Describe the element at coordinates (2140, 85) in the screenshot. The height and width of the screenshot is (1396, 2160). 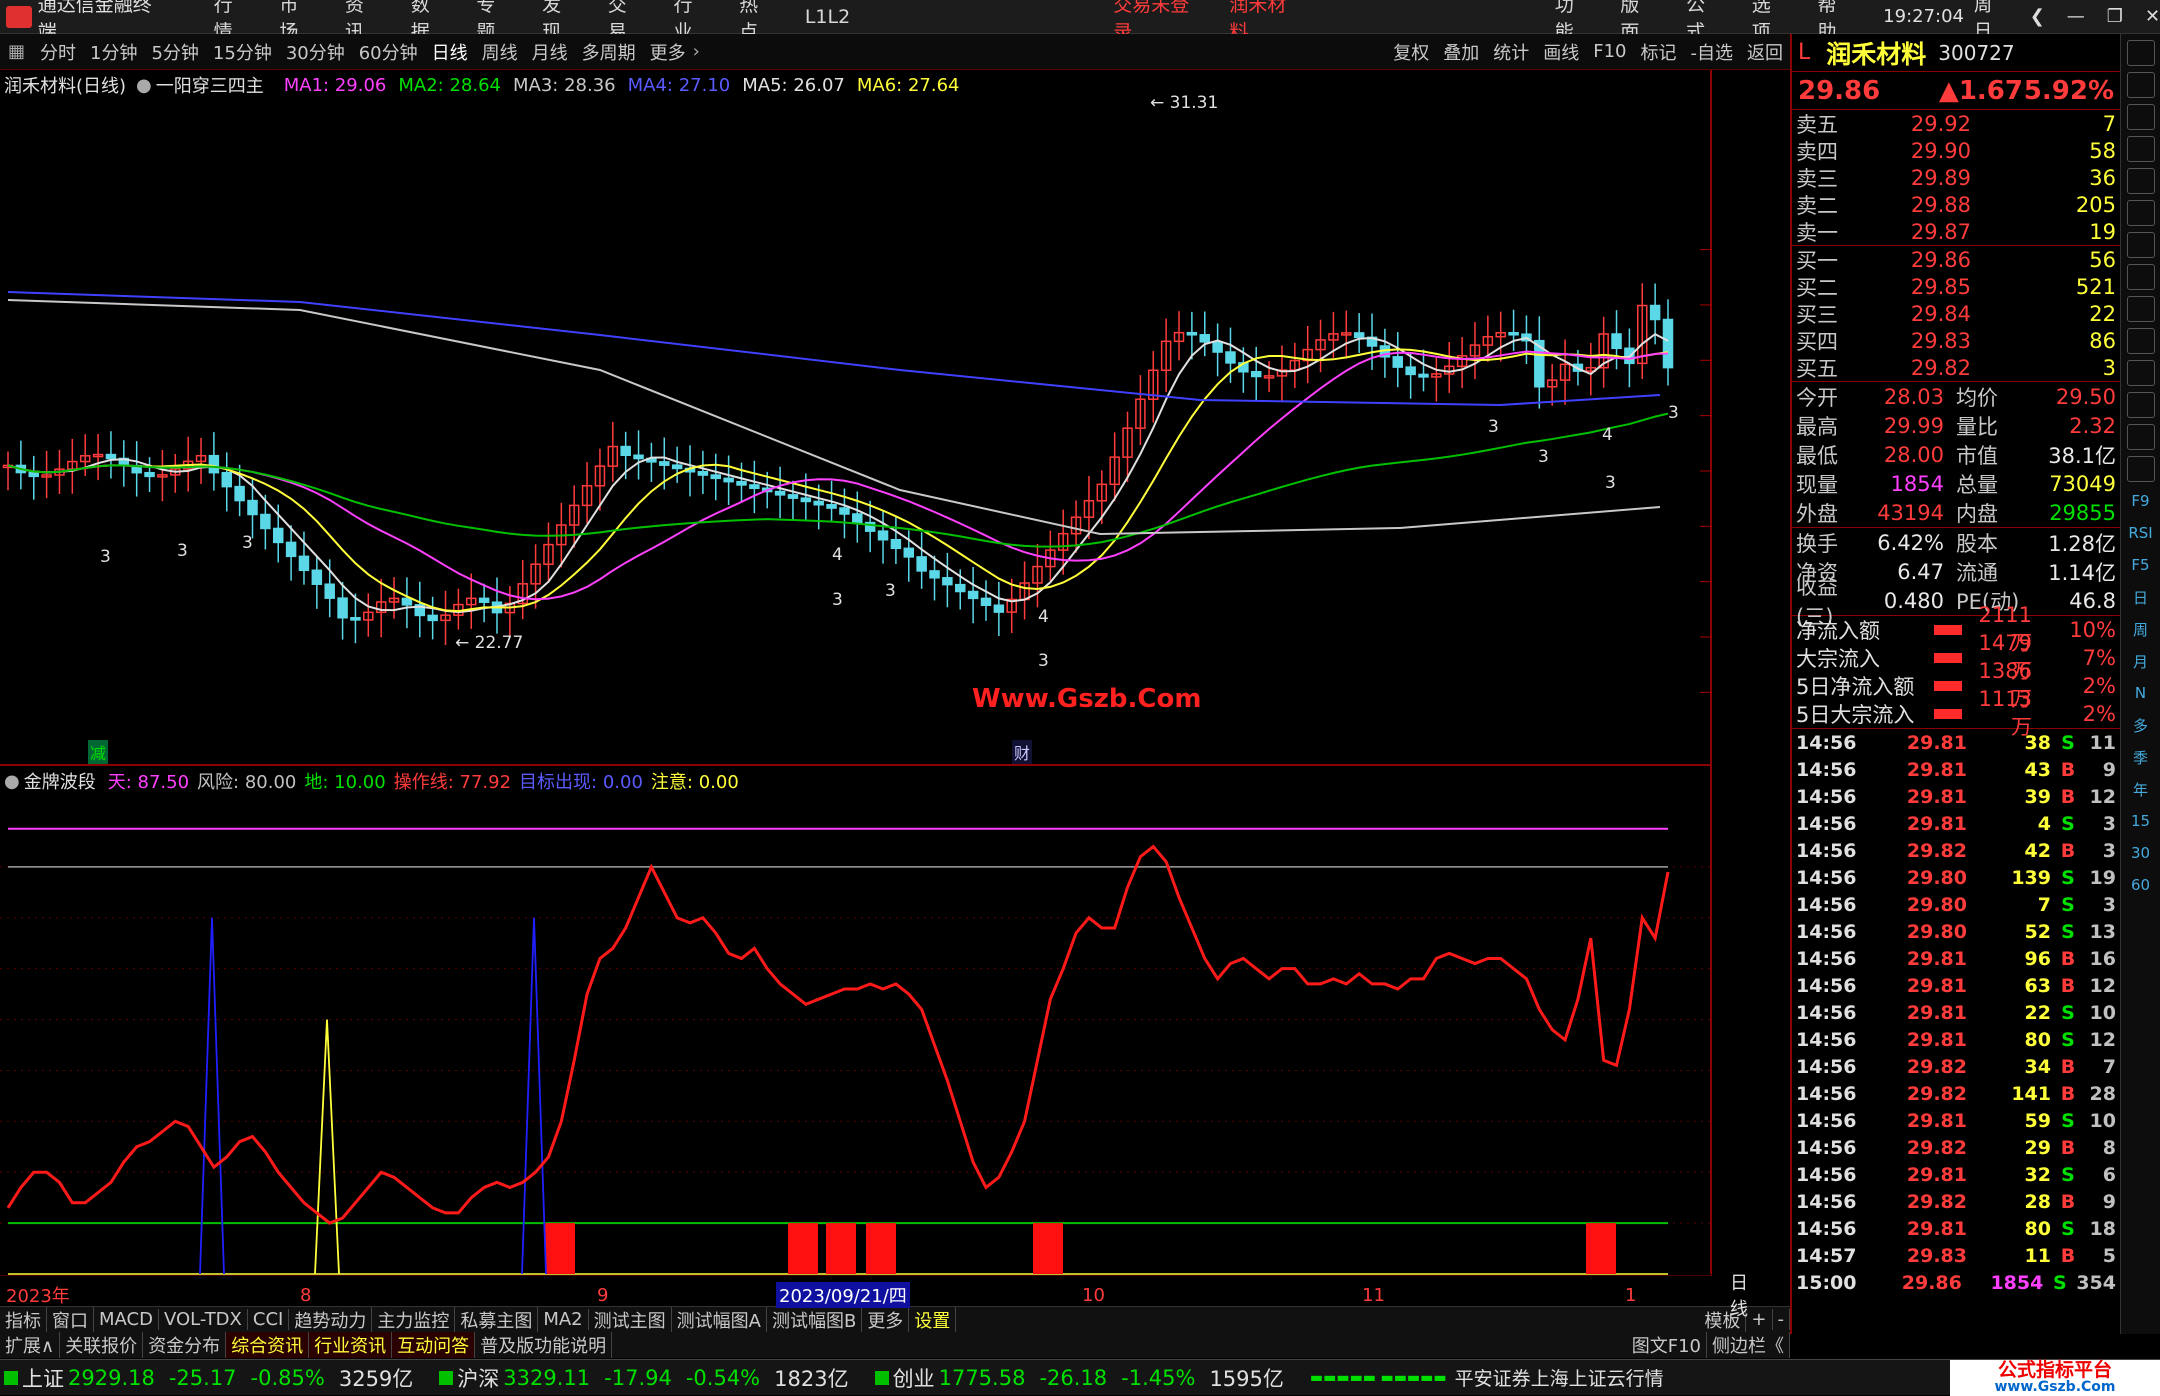
I see `up-icon` at that location.